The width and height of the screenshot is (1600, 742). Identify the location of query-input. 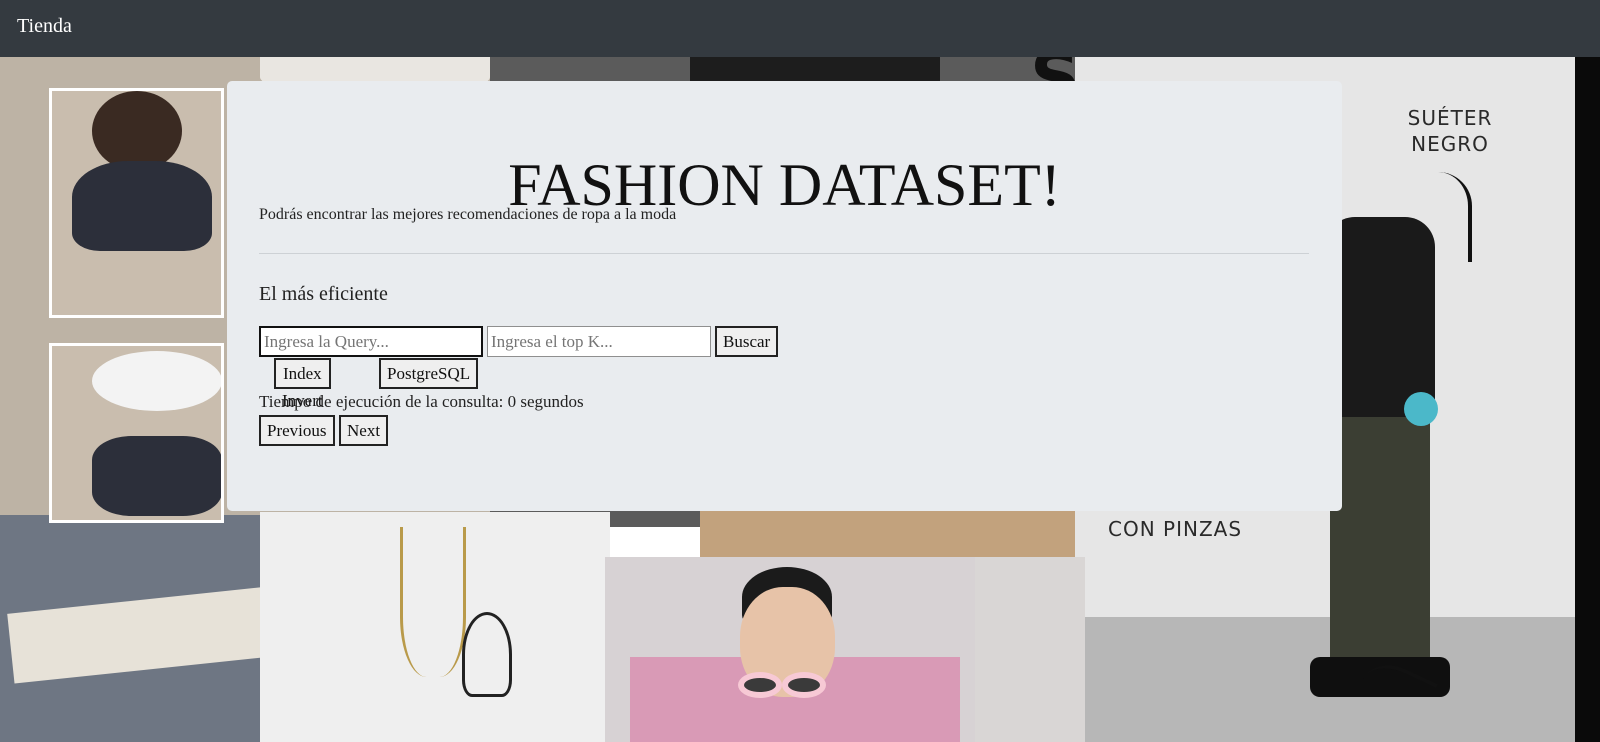
(371, 341).